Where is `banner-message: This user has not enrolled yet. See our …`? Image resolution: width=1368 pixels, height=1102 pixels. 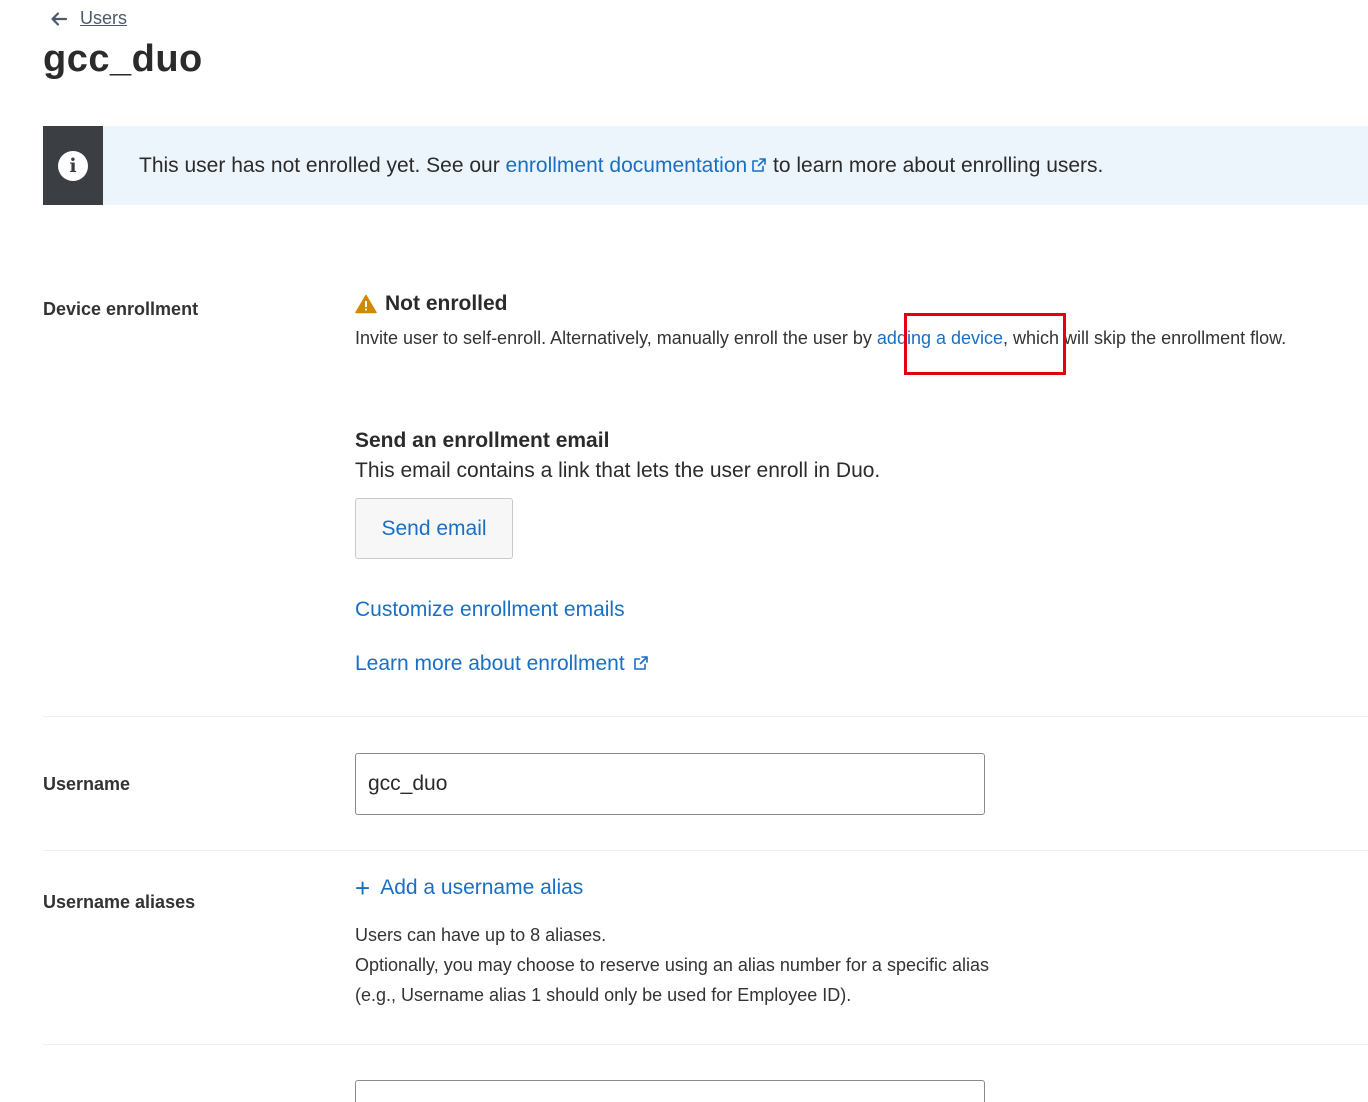 banner-message: This user has not enrolled yet. See our … is located at coordinates (621, 166).